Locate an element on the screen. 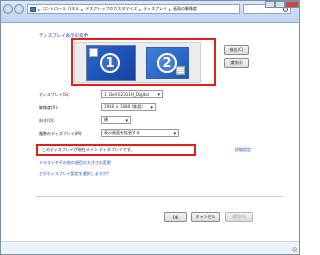  display-select: 1. Dell E2311H_Digital is located at coordinates (132, 94).